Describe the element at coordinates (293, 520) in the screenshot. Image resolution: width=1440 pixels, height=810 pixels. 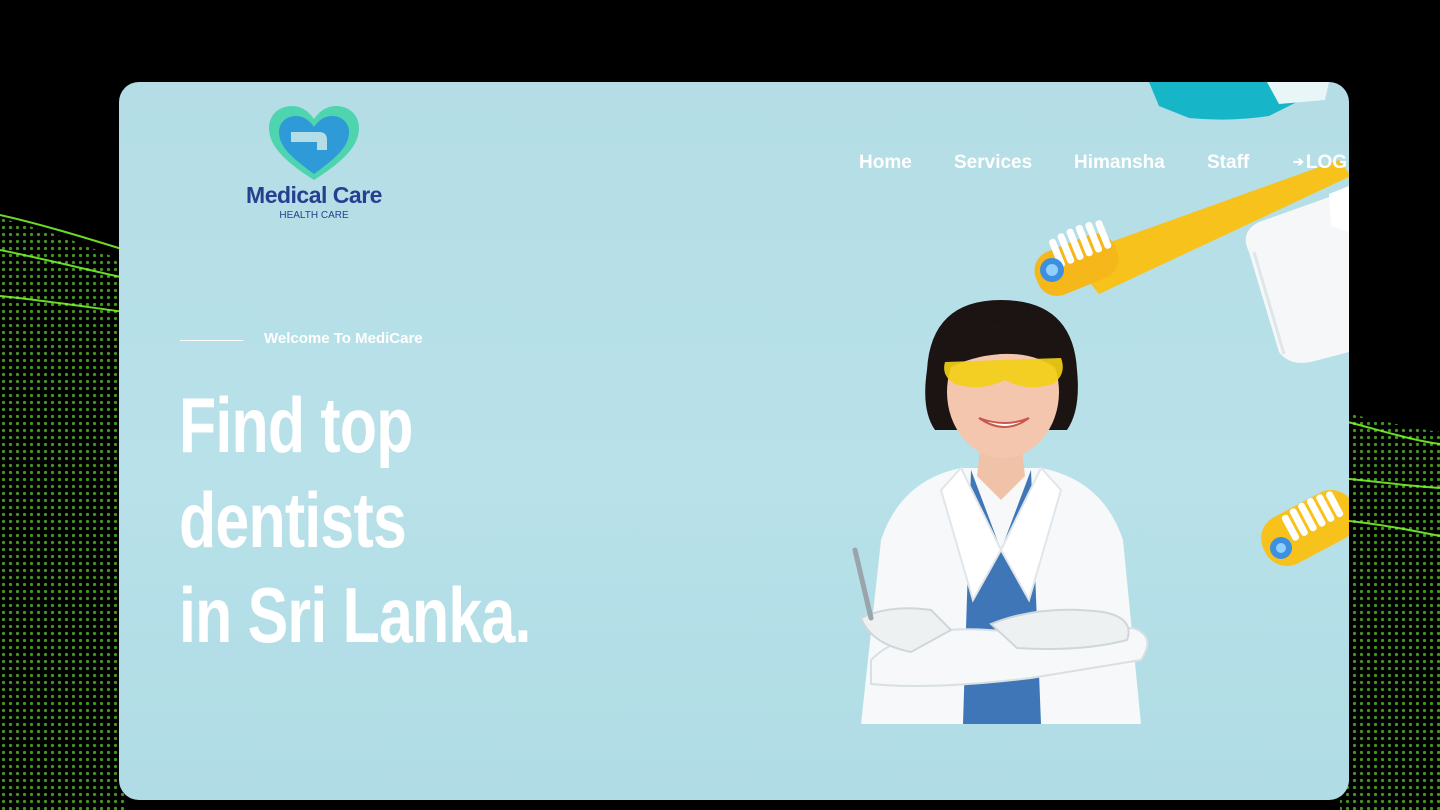
I see `hero-heading-line-2: dentists` at that location.